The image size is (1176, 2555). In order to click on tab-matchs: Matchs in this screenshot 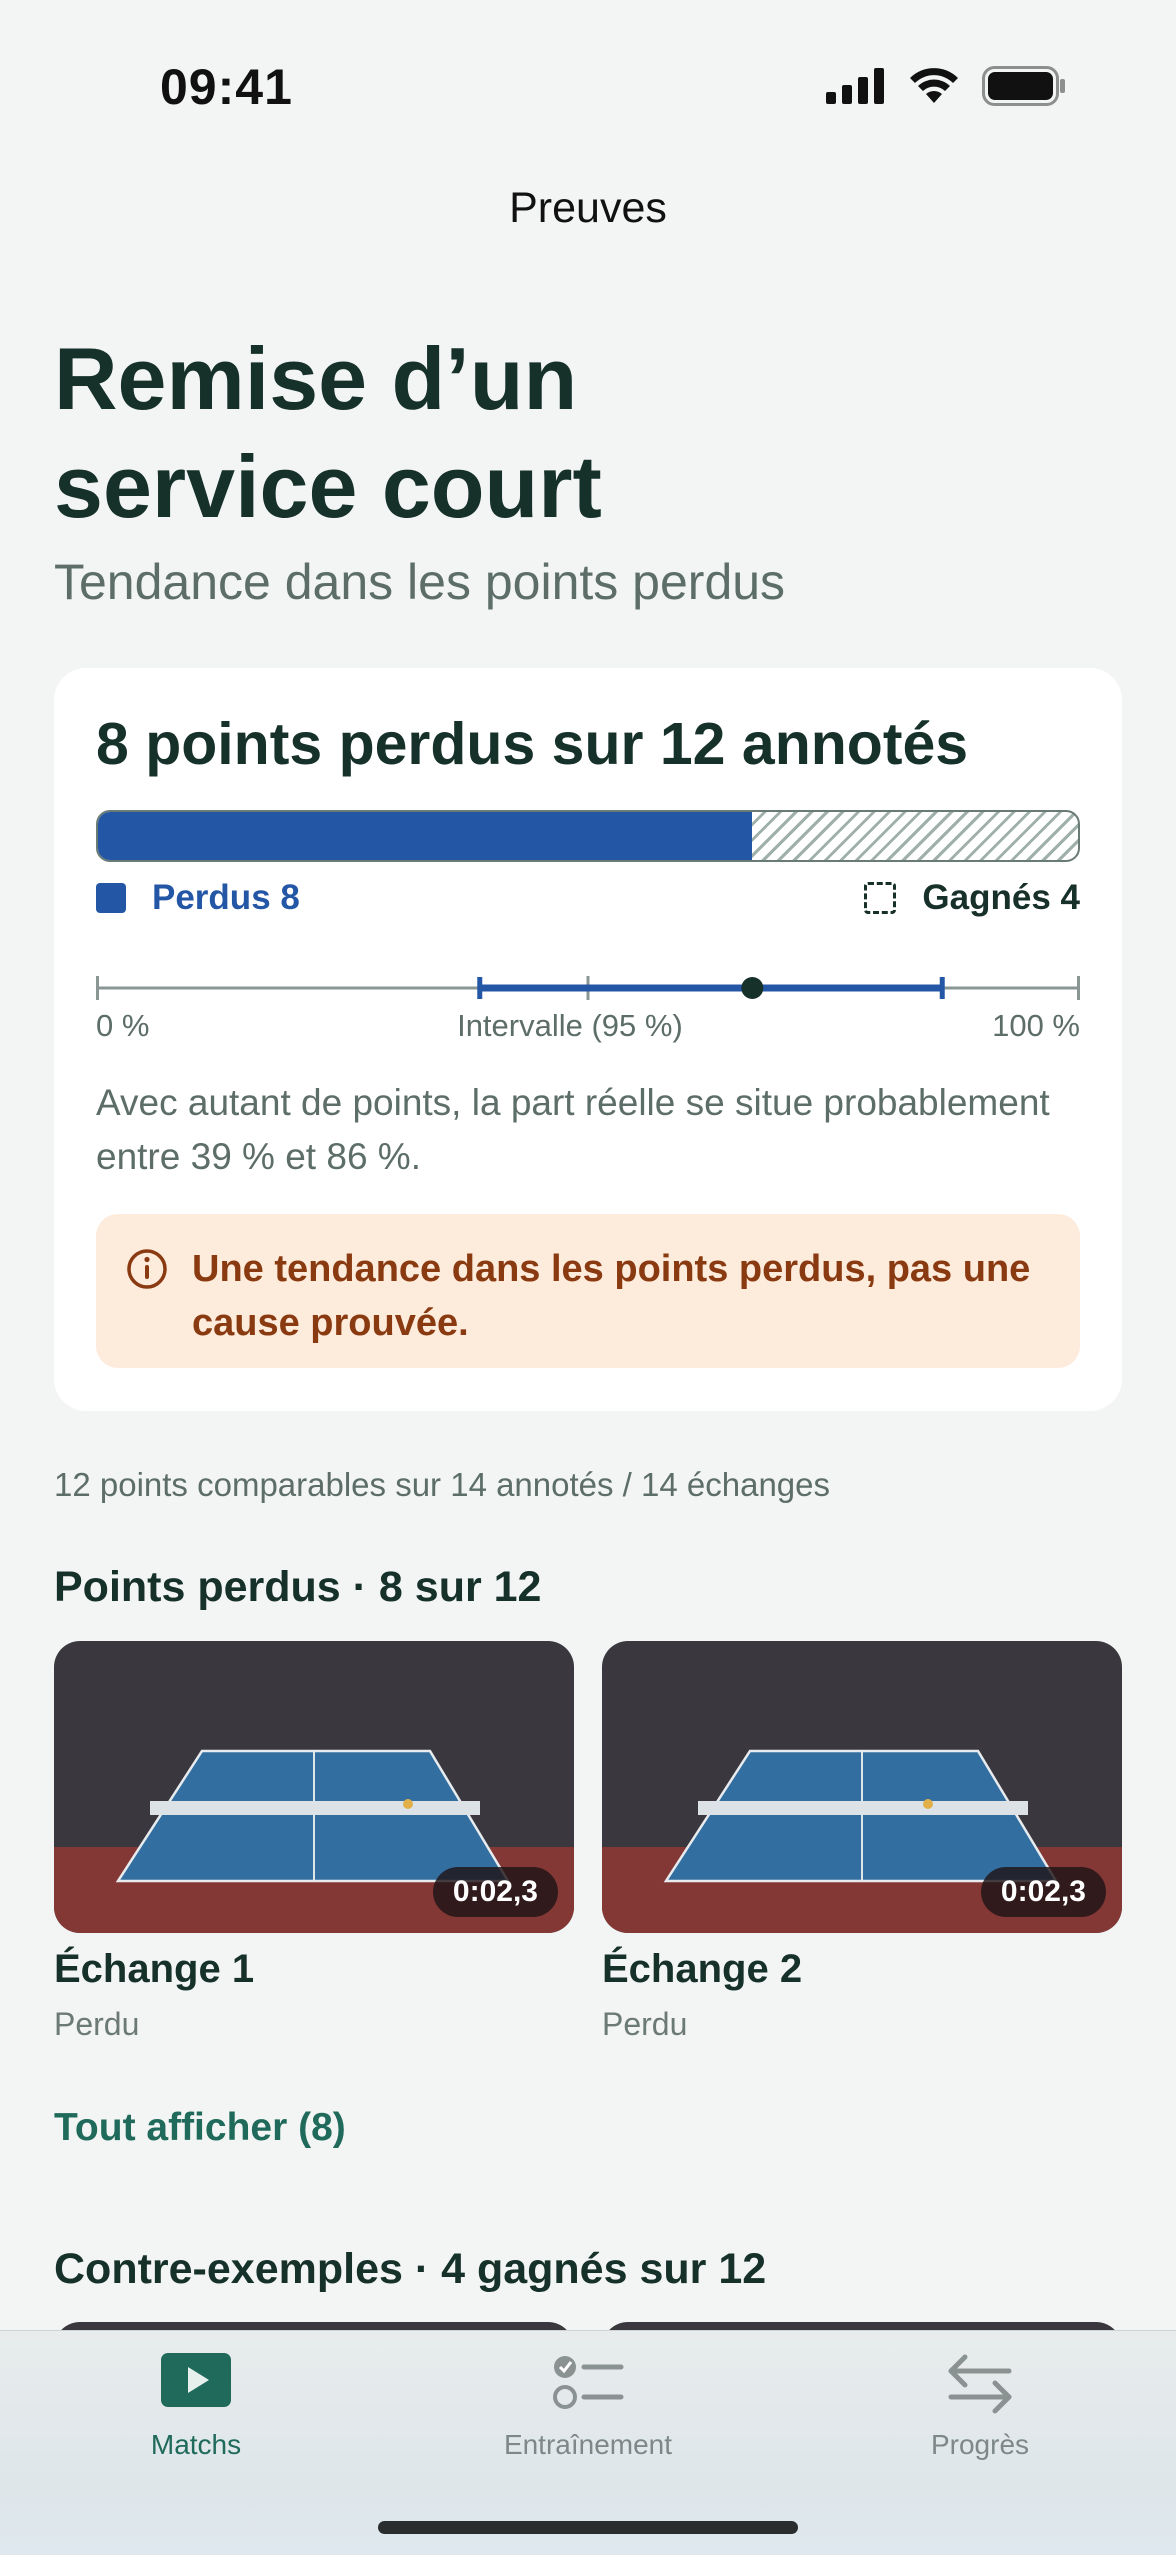, I will do `click(196, 2411)`.